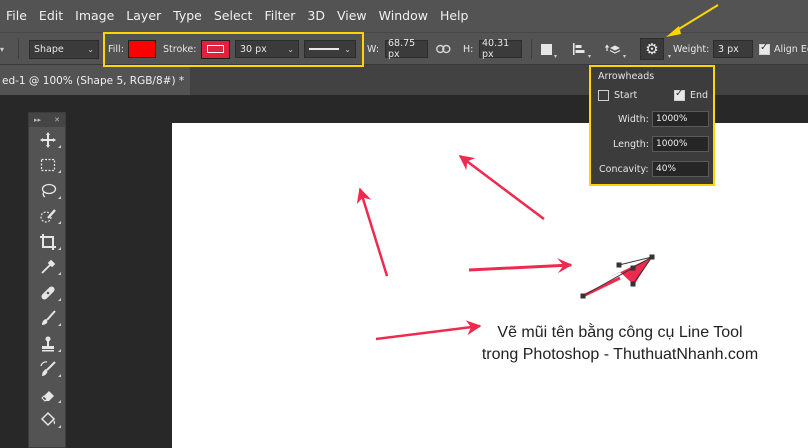  What do you see at coordinates (633, 119) in the screenshot?
I see `arrow-width-label: Width:` at bounding box center [633, 119].